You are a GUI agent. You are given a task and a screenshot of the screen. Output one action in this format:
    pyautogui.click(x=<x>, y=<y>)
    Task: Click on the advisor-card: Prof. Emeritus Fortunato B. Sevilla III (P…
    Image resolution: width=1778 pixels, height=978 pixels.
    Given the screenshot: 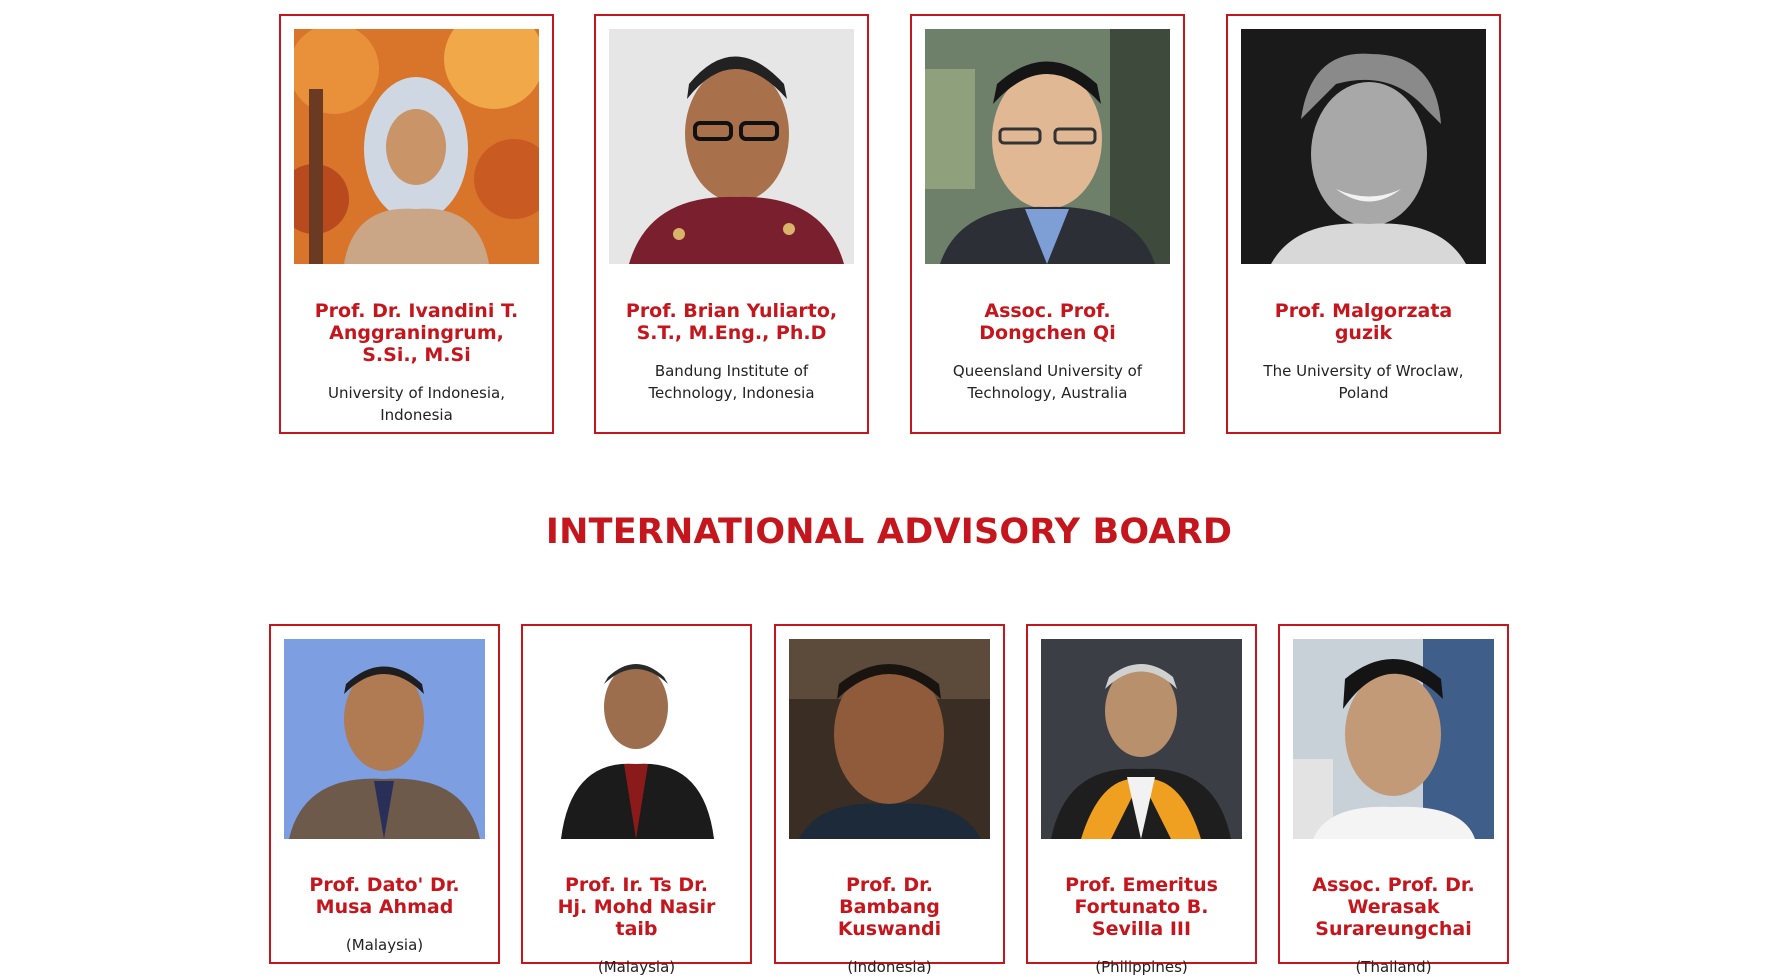 What is the action you would take?
    pyautogui.click(x=1141, y=800)
    